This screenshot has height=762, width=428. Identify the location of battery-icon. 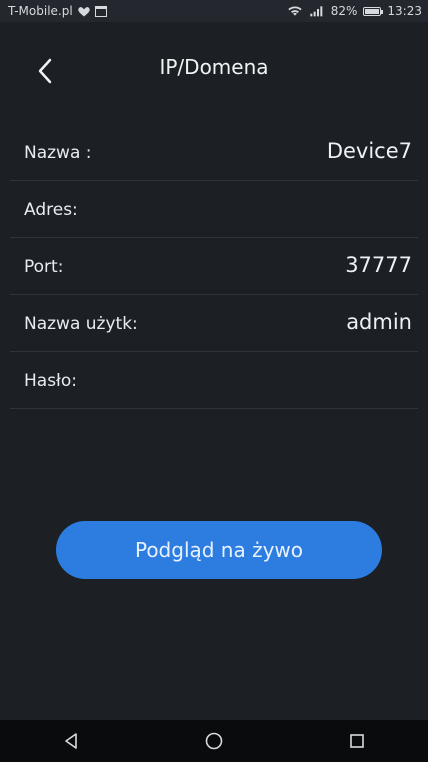
(373, 11).